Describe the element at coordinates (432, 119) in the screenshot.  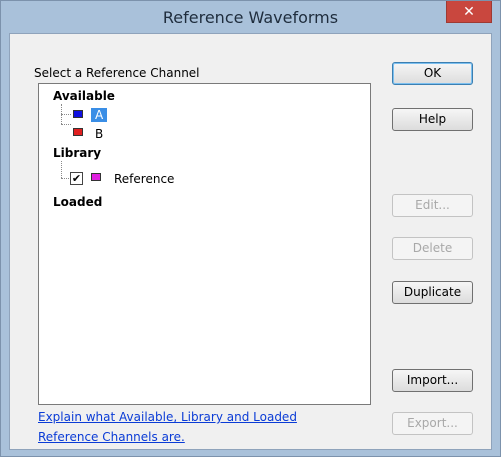
I see `help-button: Help` at that location.